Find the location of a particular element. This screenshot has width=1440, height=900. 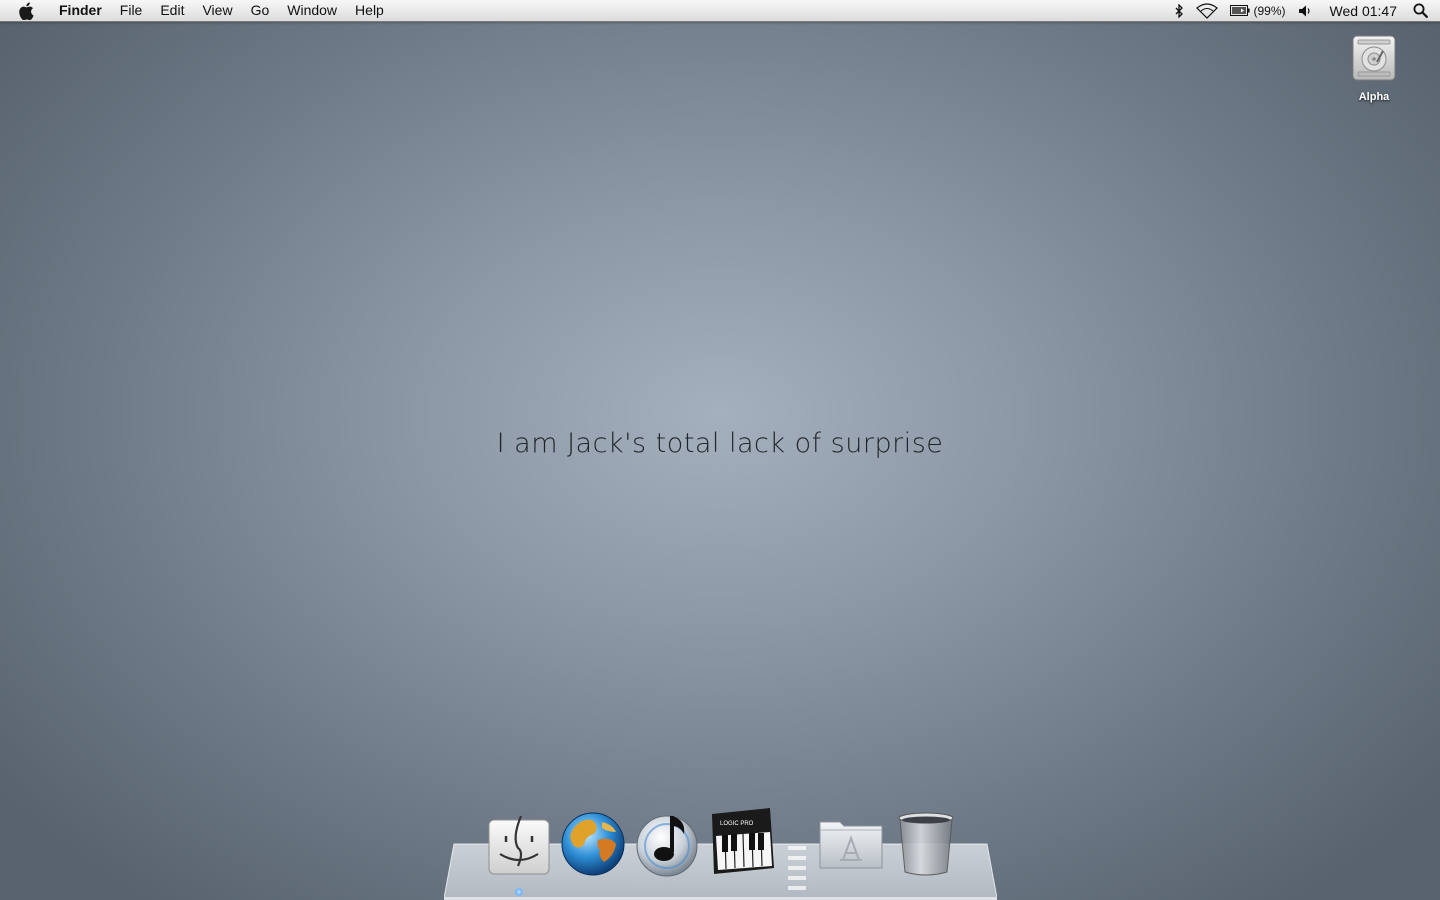

spotlight-search-icon is located at coordinates (1420, 10).